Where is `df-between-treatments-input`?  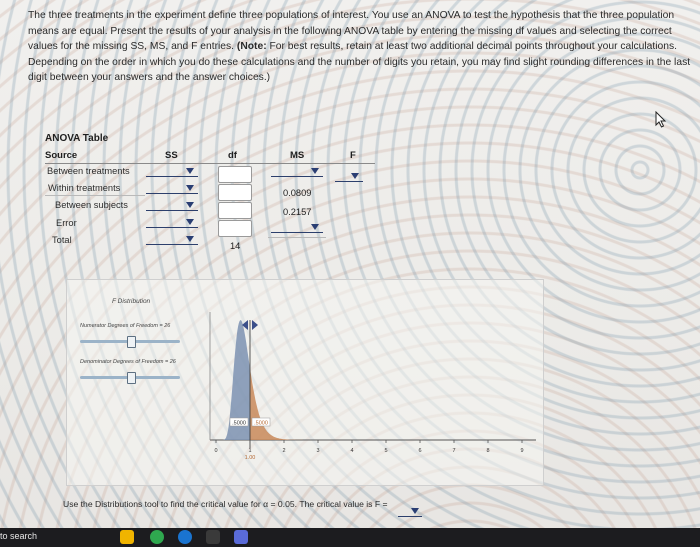
df-between-treatments-input is located at coordinates (235, 174).